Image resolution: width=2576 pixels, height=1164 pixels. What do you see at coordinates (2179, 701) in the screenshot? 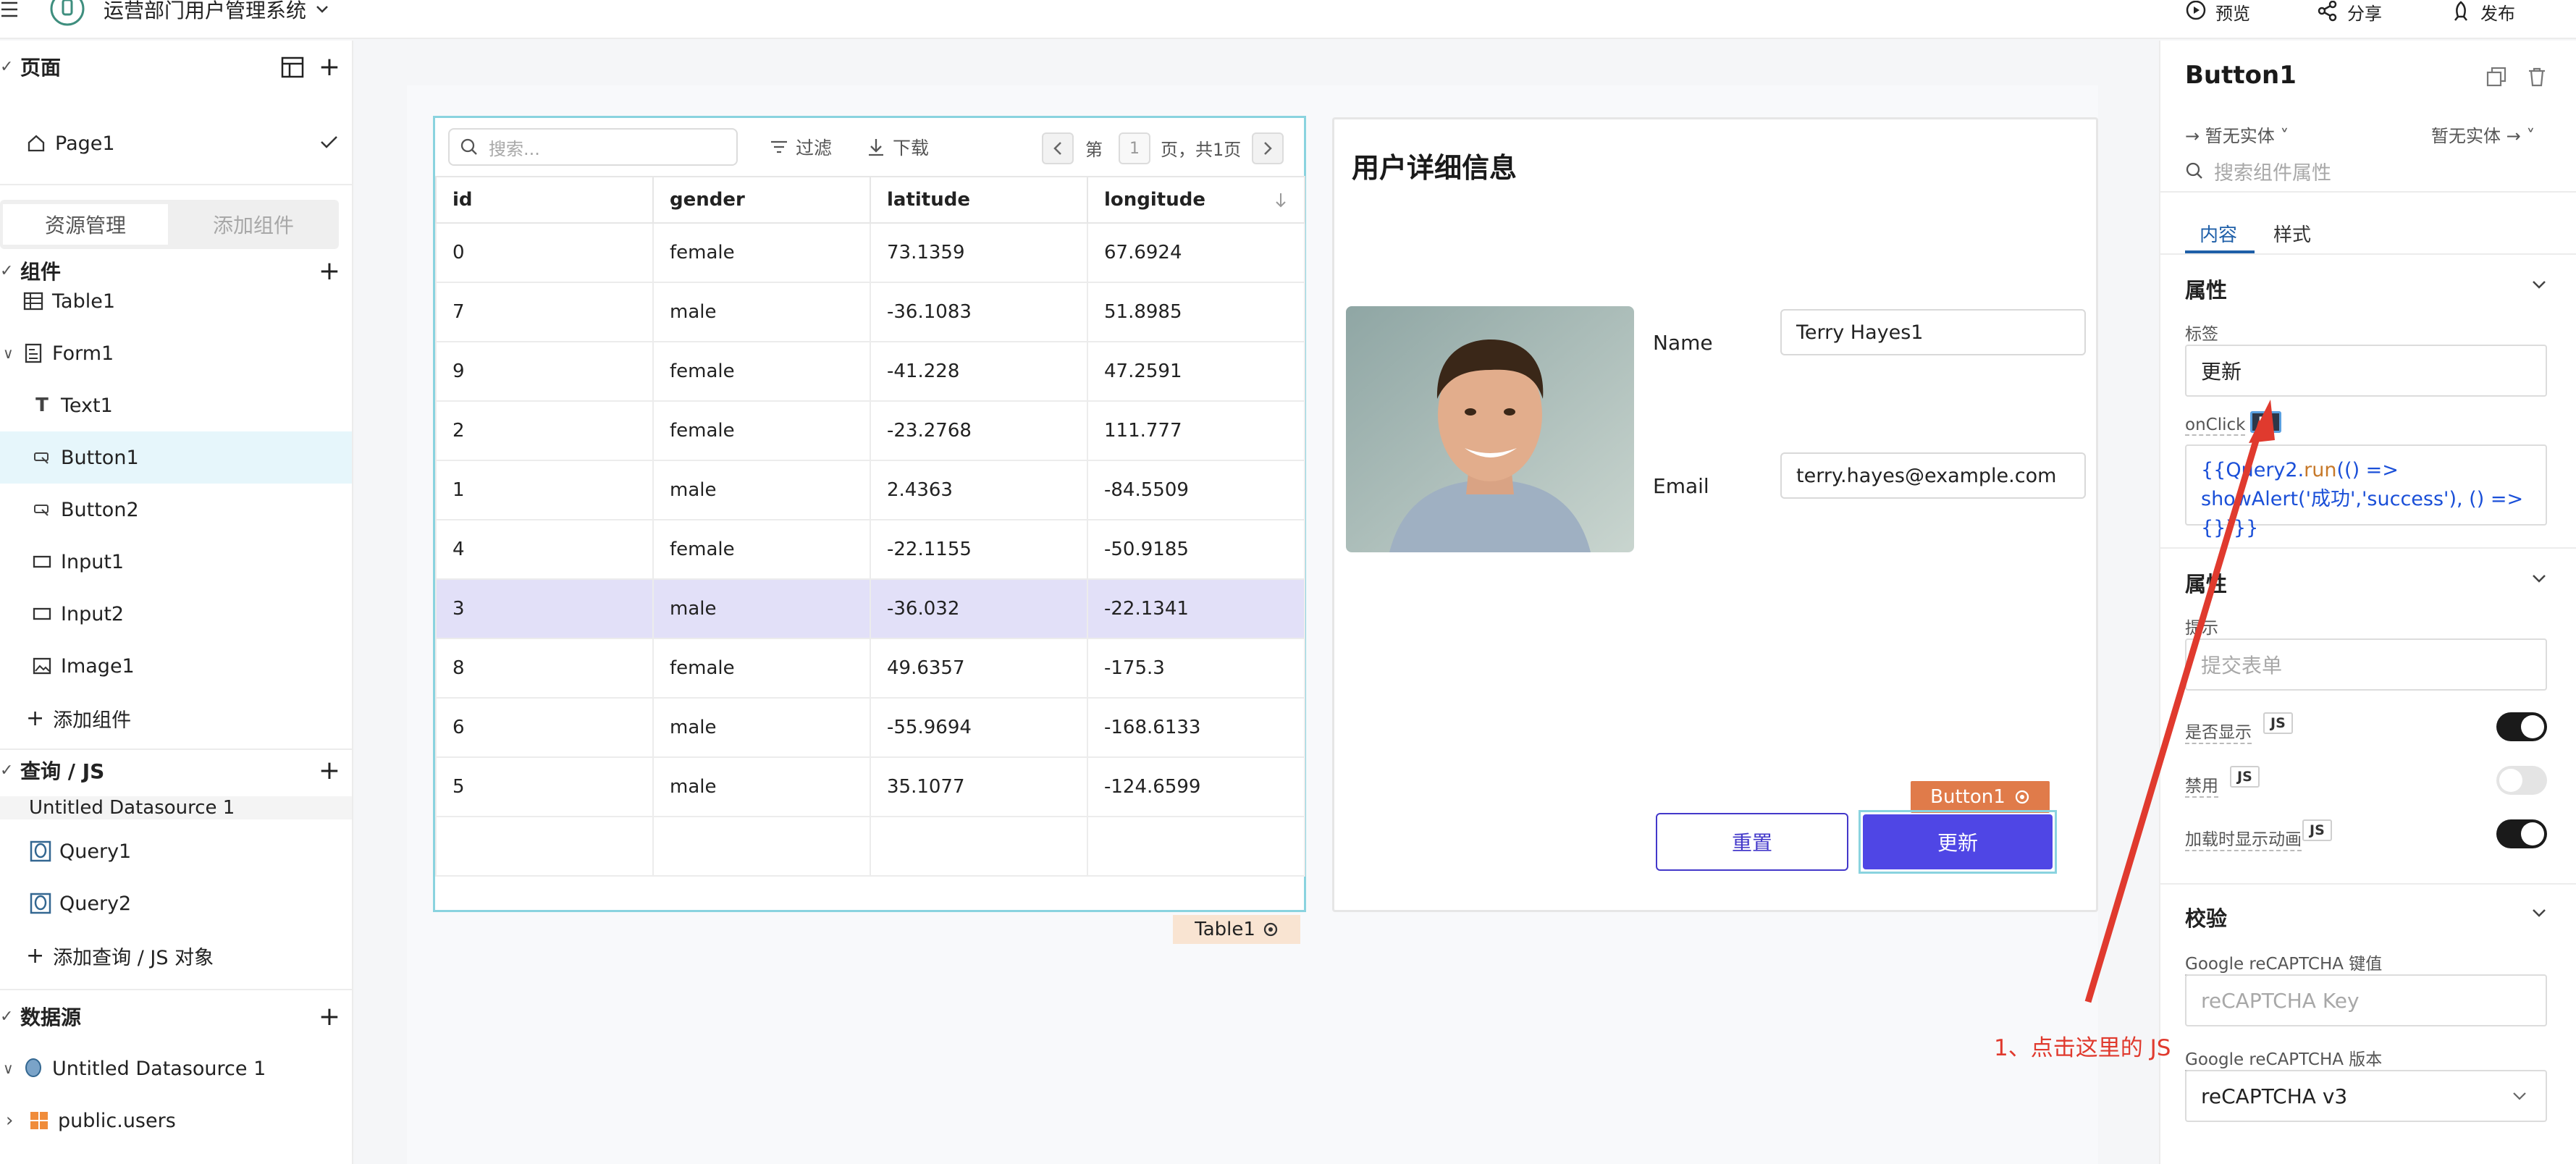
I see `annotation-arrow` at bounding box center [2179, 701].